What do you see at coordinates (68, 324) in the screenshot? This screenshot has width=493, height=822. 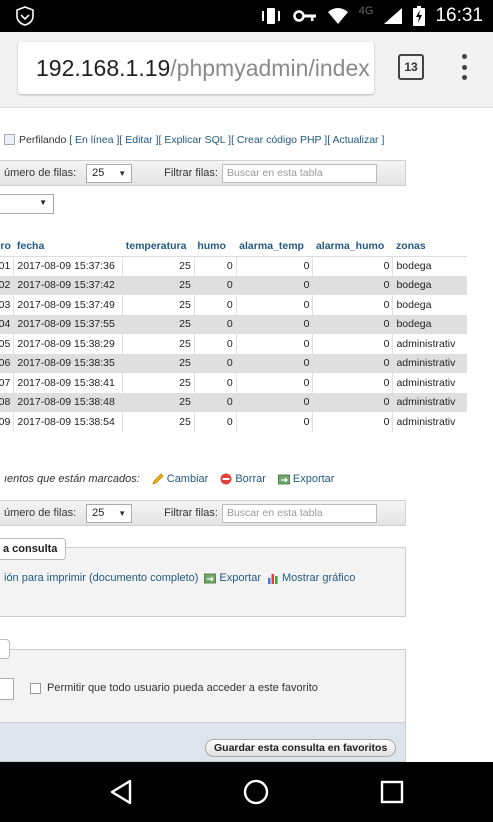 I see `cell-fecha: 2017-08-09 15:37:55` at bounding box center [68, 324].